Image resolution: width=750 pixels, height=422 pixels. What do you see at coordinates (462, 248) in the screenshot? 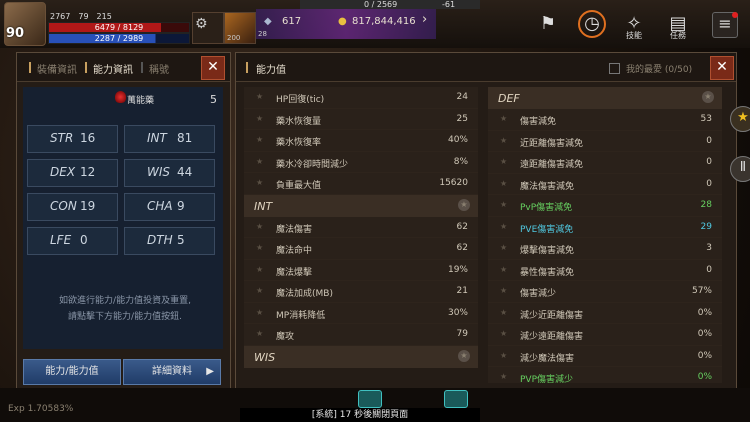
I see `stat-value: 62` at bounding box center [462, 248].